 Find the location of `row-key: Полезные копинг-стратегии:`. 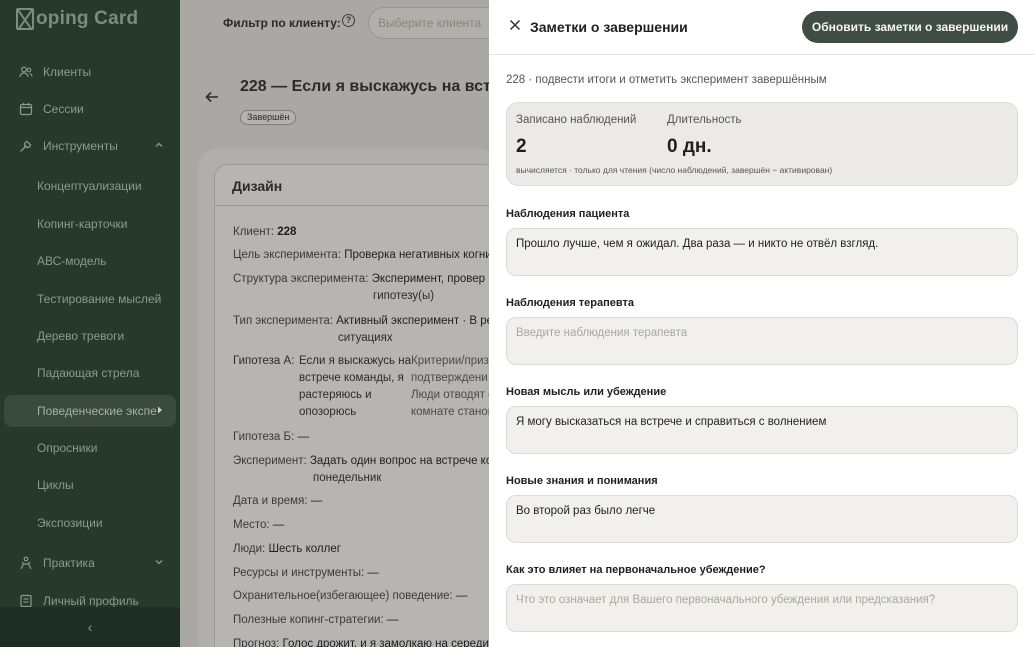

row-key: Полезные копинг-стратегии: is located at coordinates (308, 620).